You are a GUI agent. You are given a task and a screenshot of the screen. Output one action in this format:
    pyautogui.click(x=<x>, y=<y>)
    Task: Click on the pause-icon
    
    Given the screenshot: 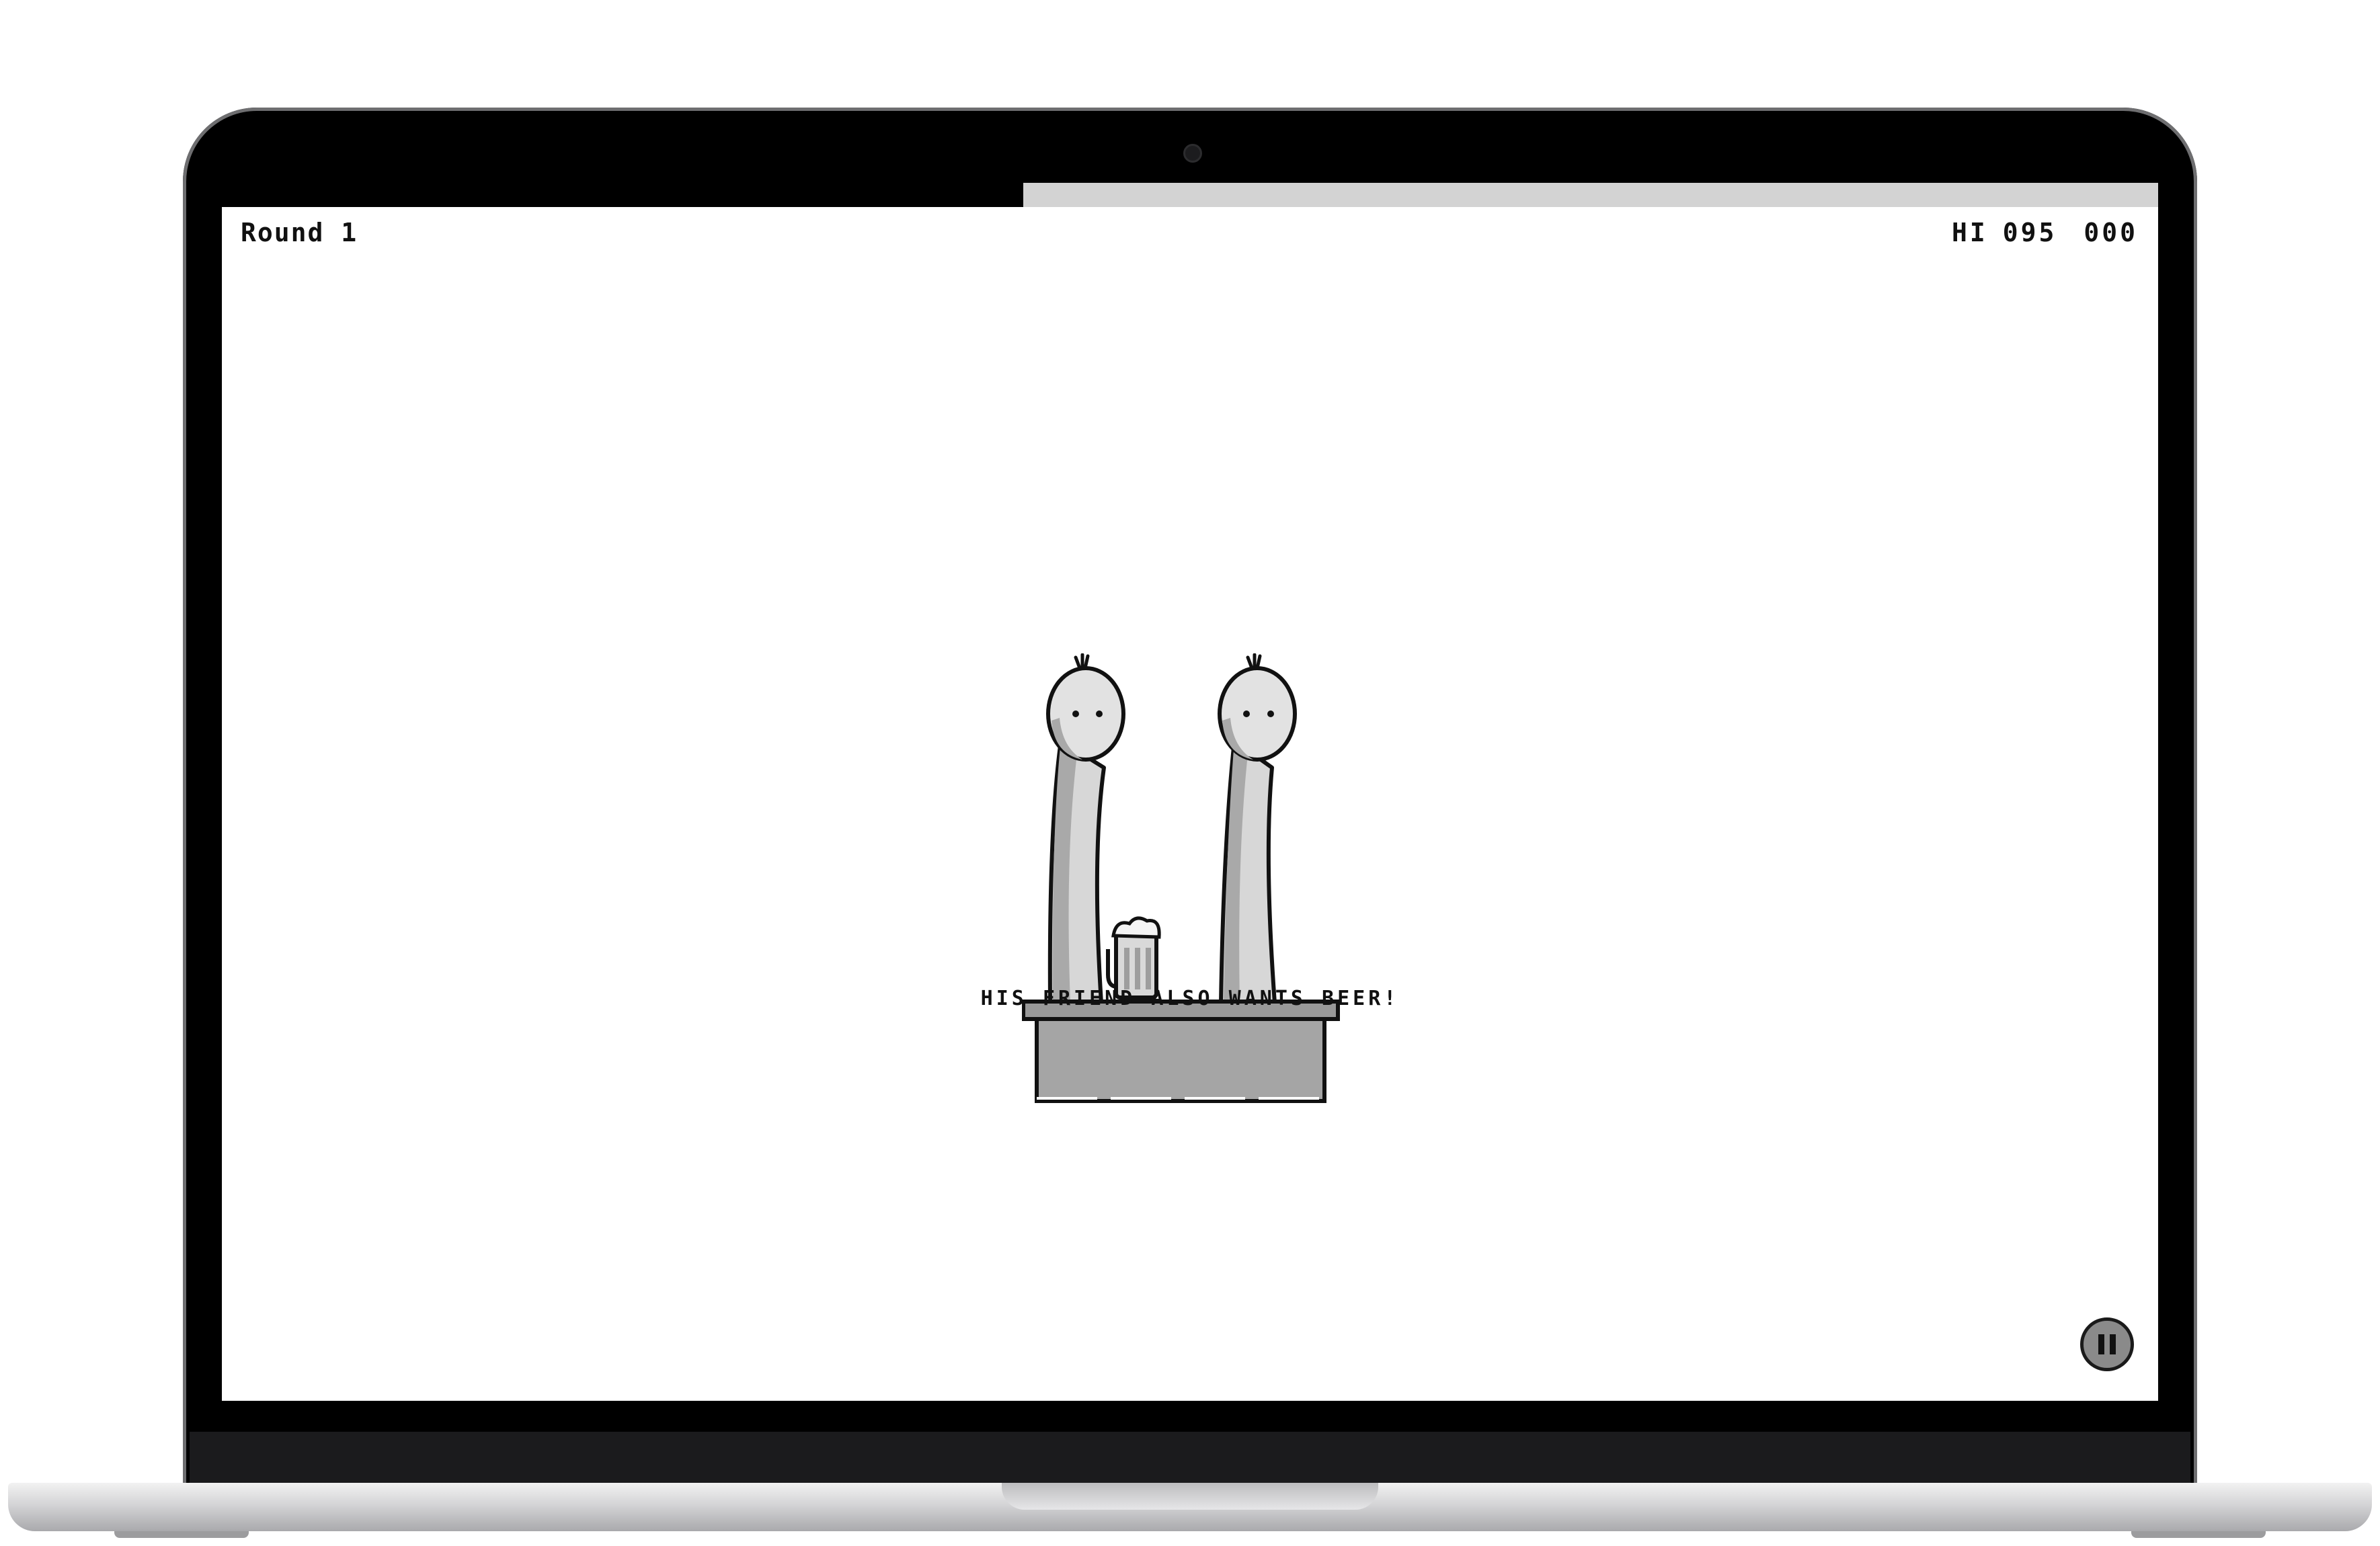 What is the action you would take?
    pyautogui.click(x=2101, y=1344)
    